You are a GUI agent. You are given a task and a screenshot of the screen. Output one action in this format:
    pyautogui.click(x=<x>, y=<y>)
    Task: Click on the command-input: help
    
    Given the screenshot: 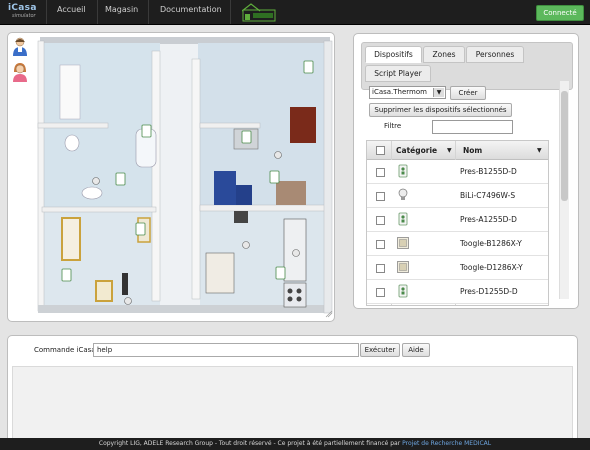 What is the action you would take?
    pyautogui.click(x=226, y=350)
    